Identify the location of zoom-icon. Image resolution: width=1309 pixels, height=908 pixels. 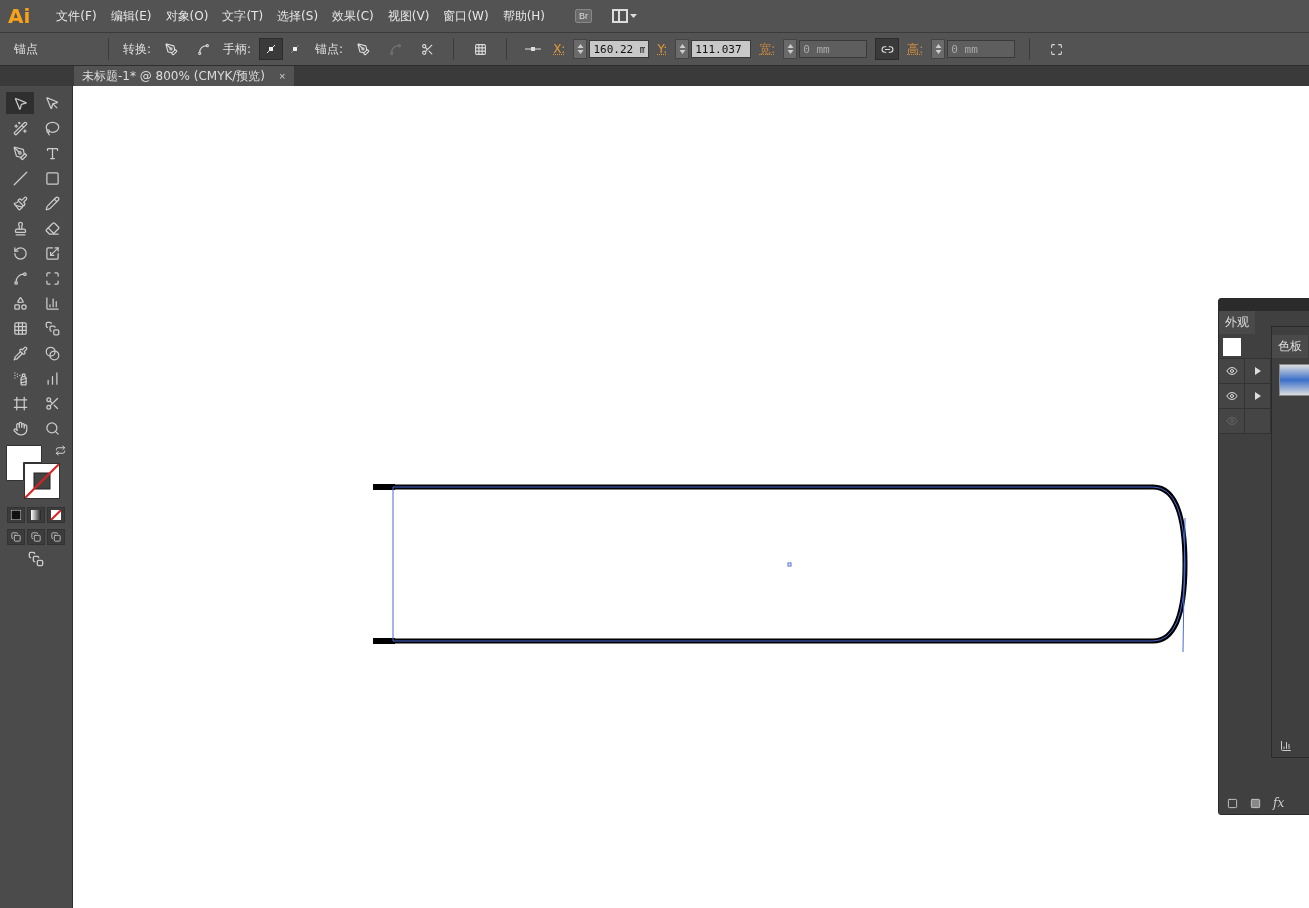
(52, 428).